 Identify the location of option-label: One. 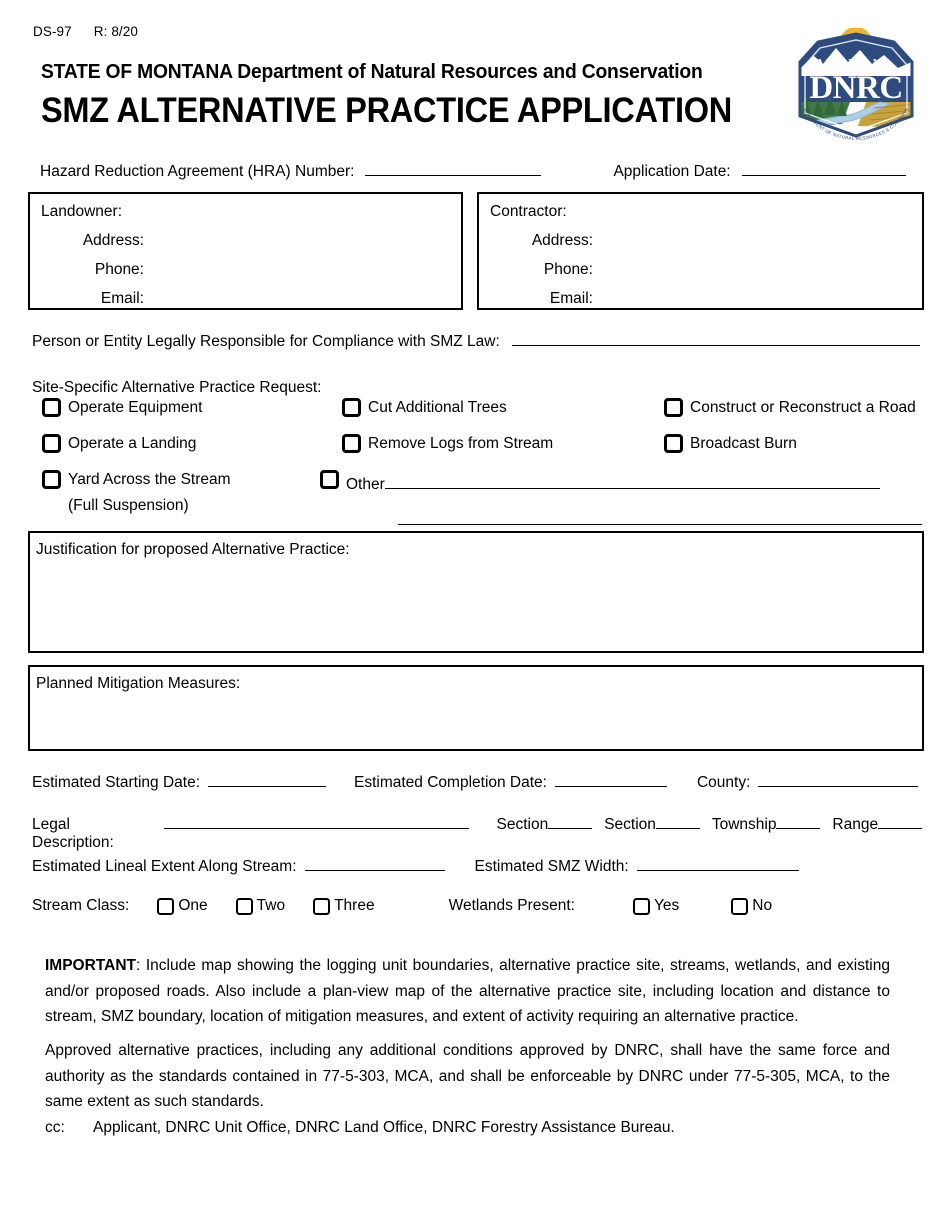
(193, 905).